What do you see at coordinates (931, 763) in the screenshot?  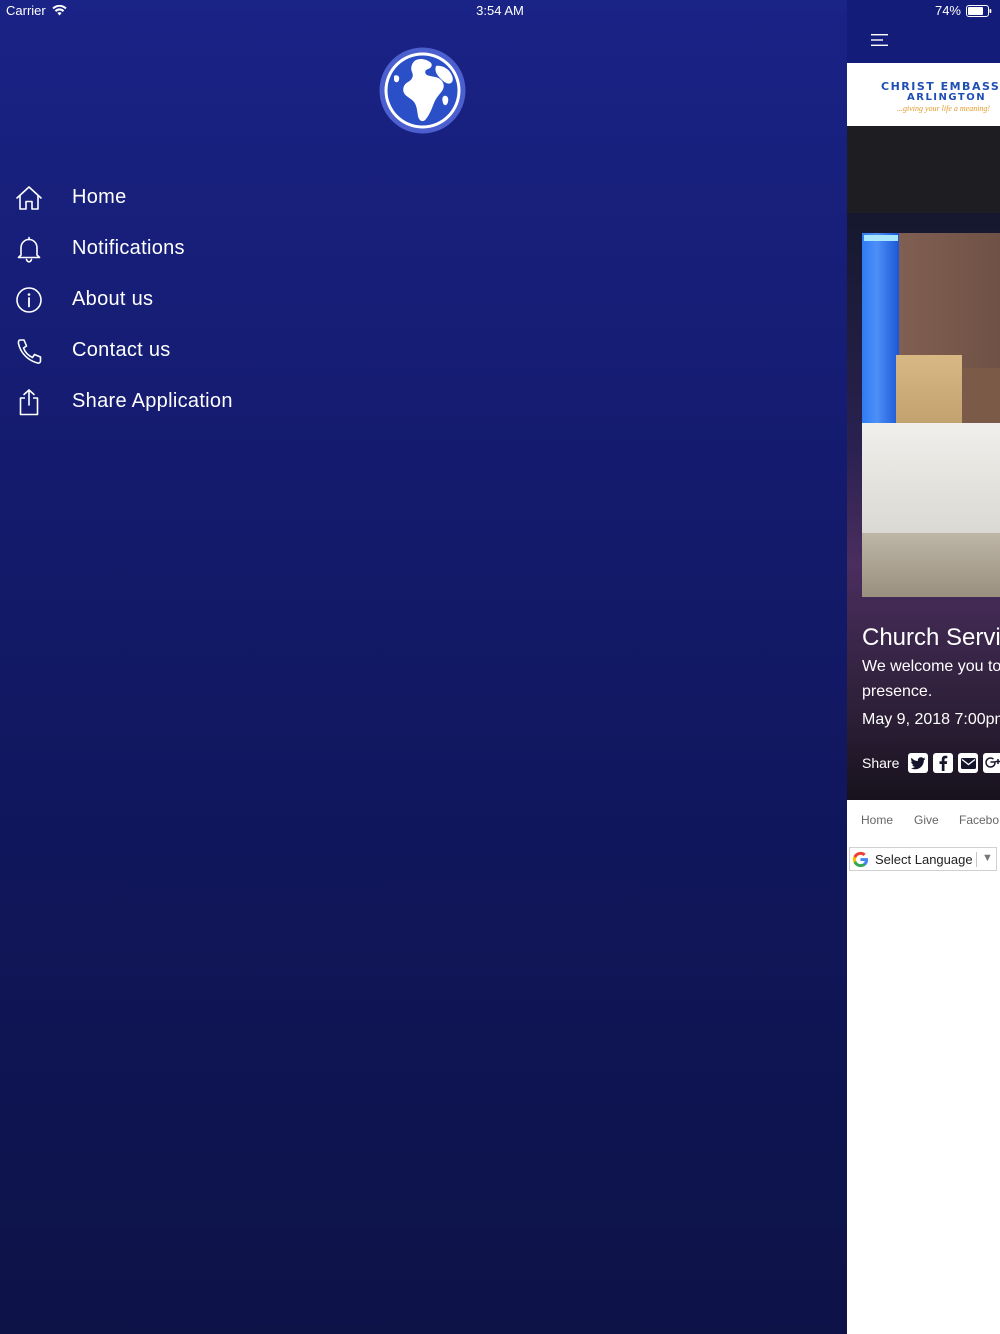 I see `share-row: Share` at bounding box center [931, 763].